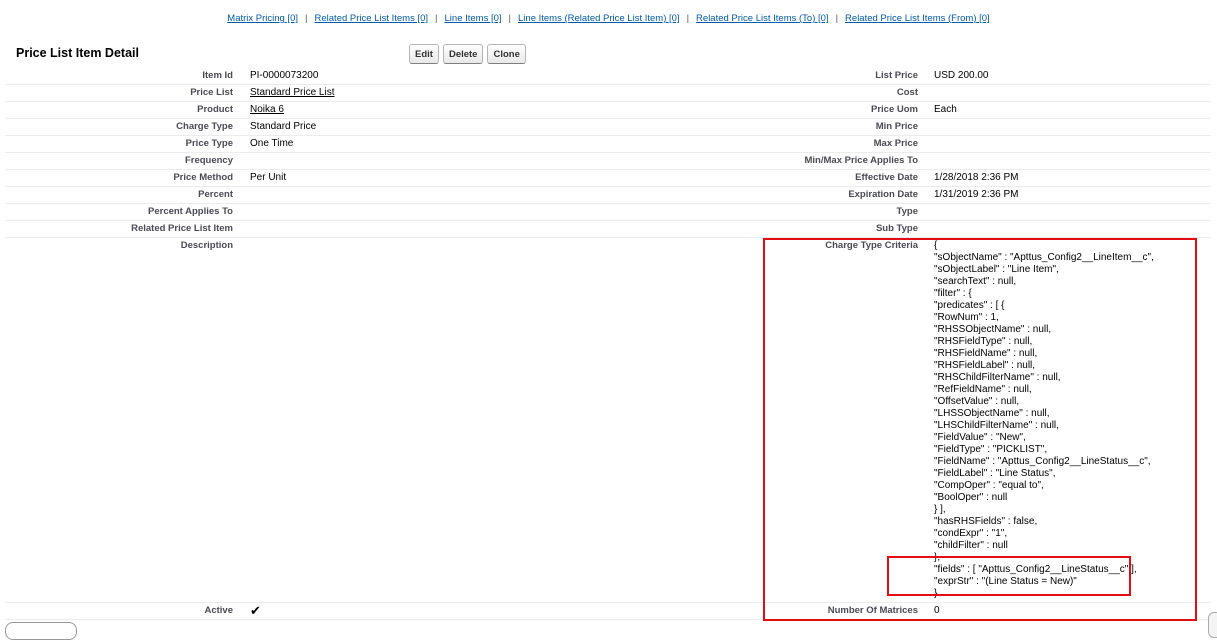 This screenshot has width=1217, height=640. I want to click on detail-row-price-list: Price List Standard Price List Cost, so click(608, 93).